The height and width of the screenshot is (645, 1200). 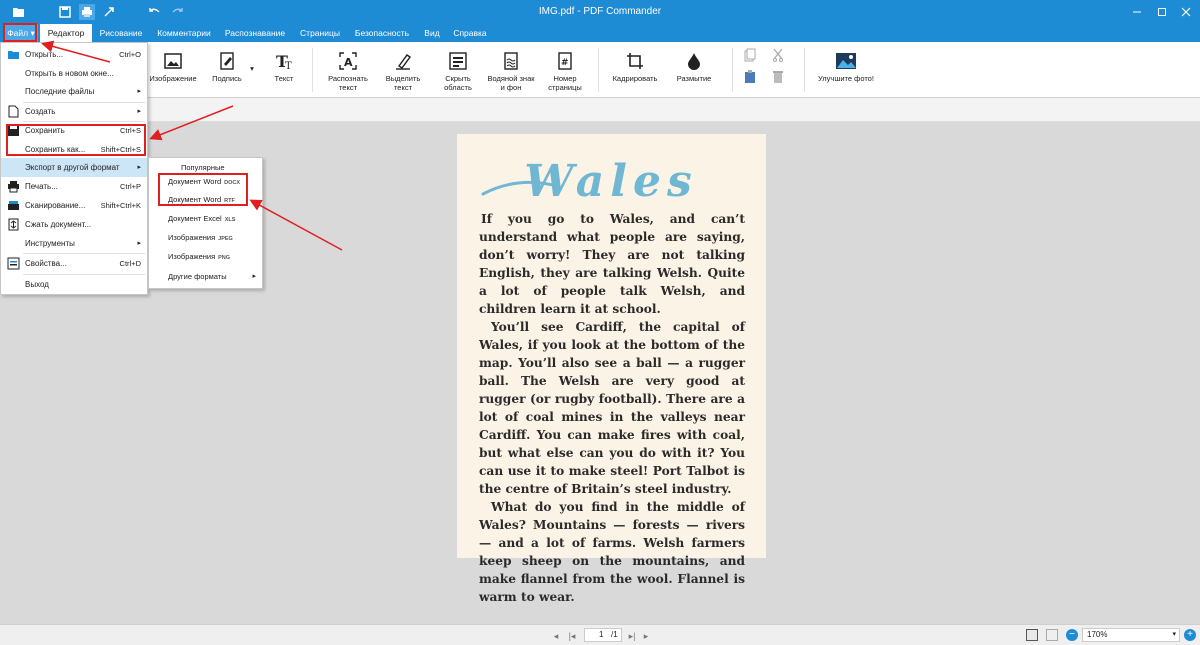 What do you see at coordinates (74, 263) in the screenshot?
I see `menu-item-properties: Свойства... Ctrl+D` at bounding box center [74, 263].